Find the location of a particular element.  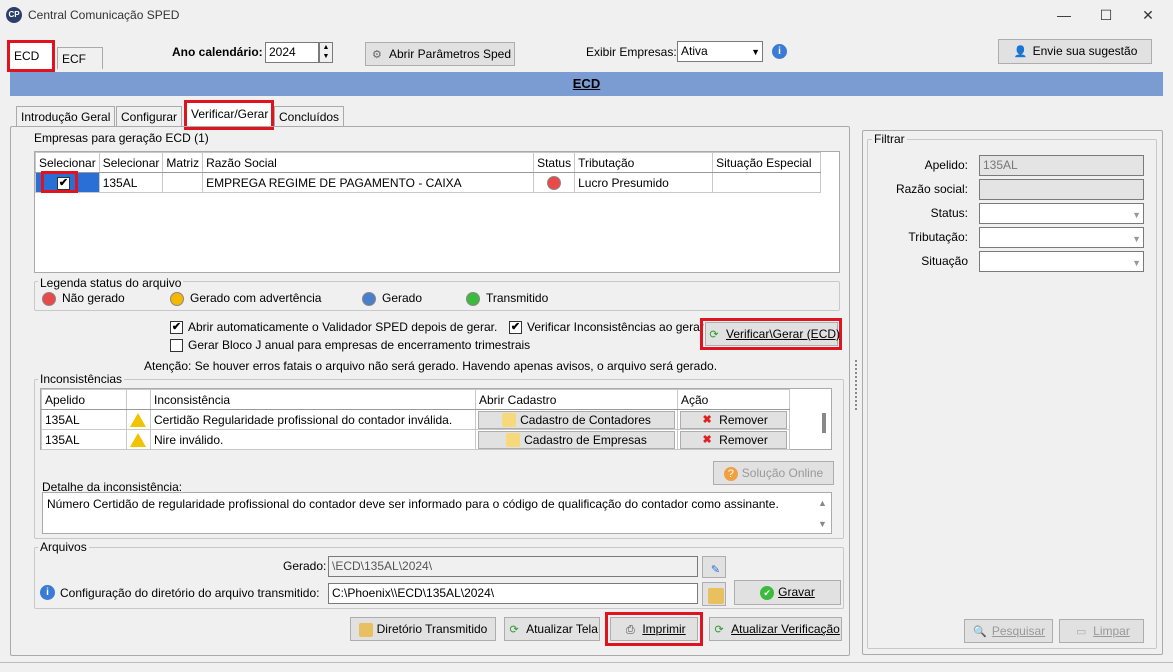

status-red-icon is located at coordinates (554, 182).